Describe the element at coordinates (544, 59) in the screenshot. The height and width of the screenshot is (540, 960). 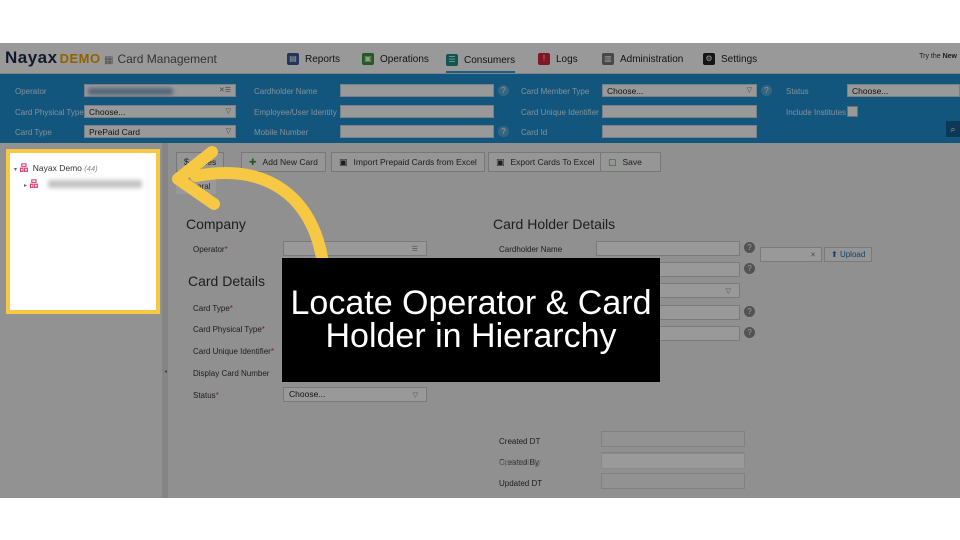
I see `logs-icon: !` at that location.